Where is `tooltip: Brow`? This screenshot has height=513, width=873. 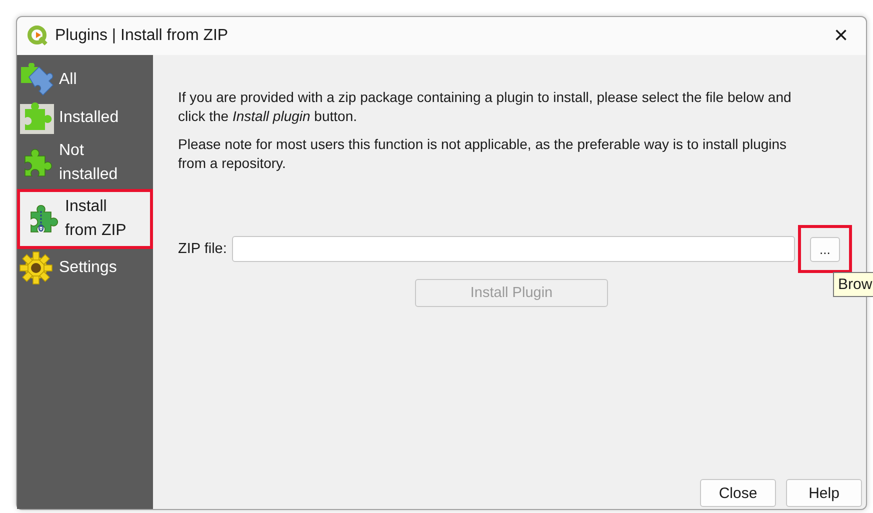
tooltip: Brow is located at coordinates (853, 284).